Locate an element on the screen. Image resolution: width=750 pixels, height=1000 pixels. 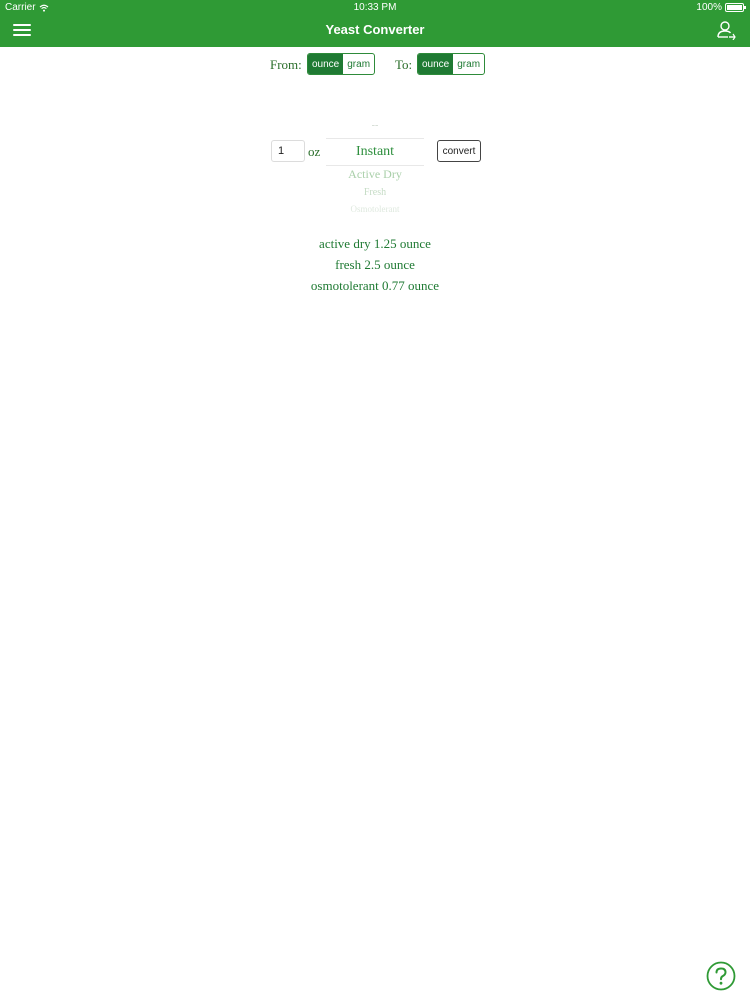
picker-item-active-dry: Active Dry is located at coordinates (375, 174).